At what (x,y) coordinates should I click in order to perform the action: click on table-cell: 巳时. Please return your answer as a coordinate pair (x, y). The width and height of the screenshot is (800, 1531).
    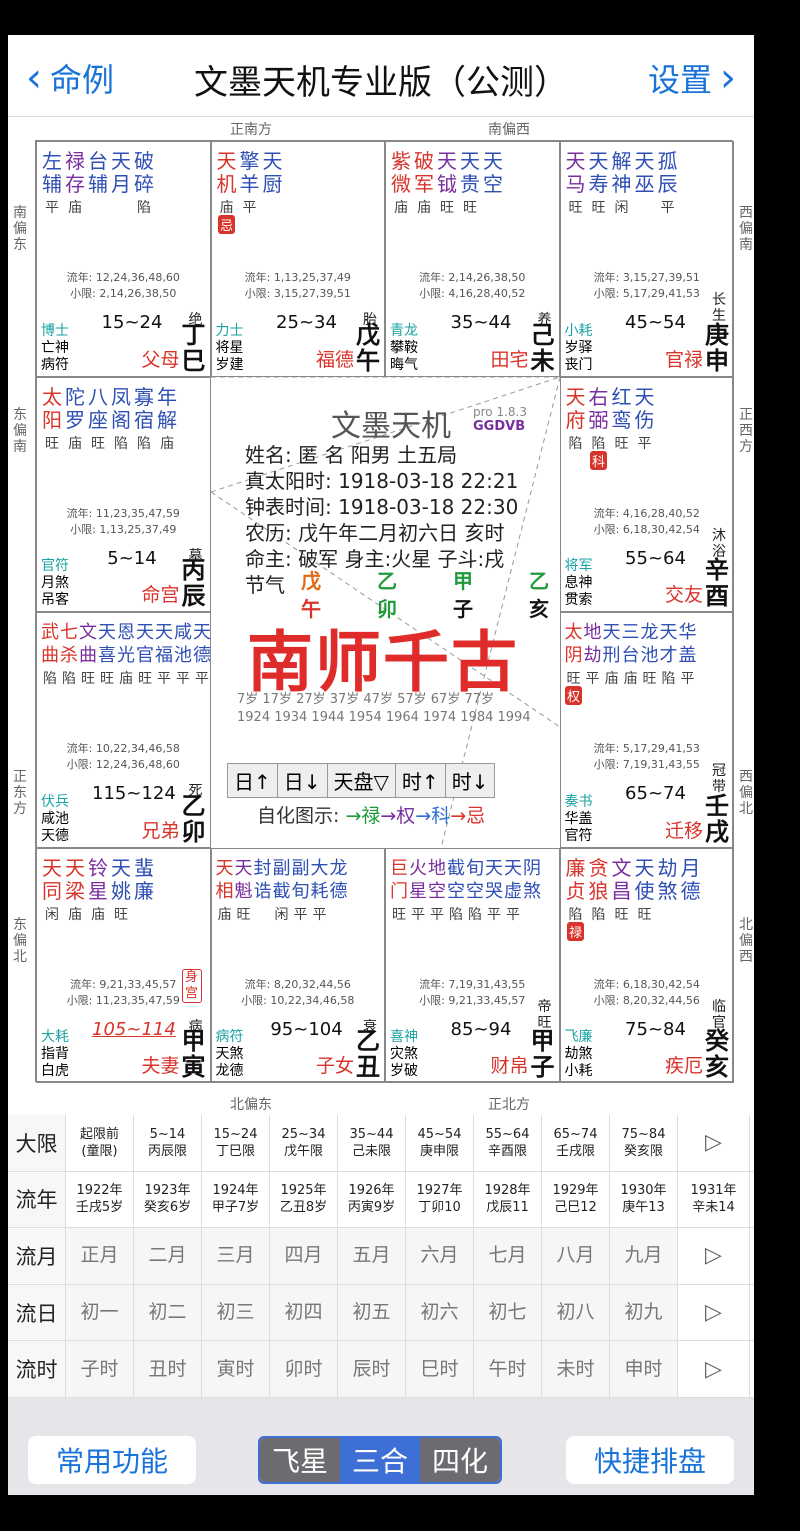
    Looking at the image, I should click on (440, 1369).